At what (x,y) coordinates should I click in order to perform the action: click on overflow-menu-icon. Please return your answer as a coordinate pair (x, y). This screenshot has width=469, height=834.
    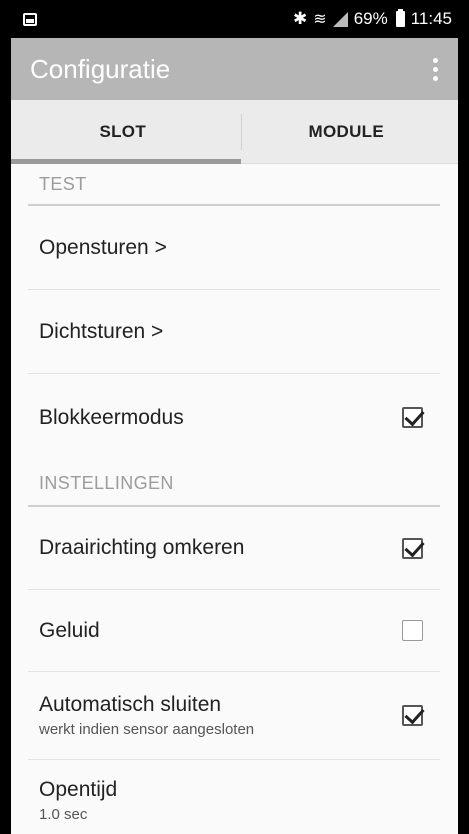
    Looking at the image, I should click on (435, 69).